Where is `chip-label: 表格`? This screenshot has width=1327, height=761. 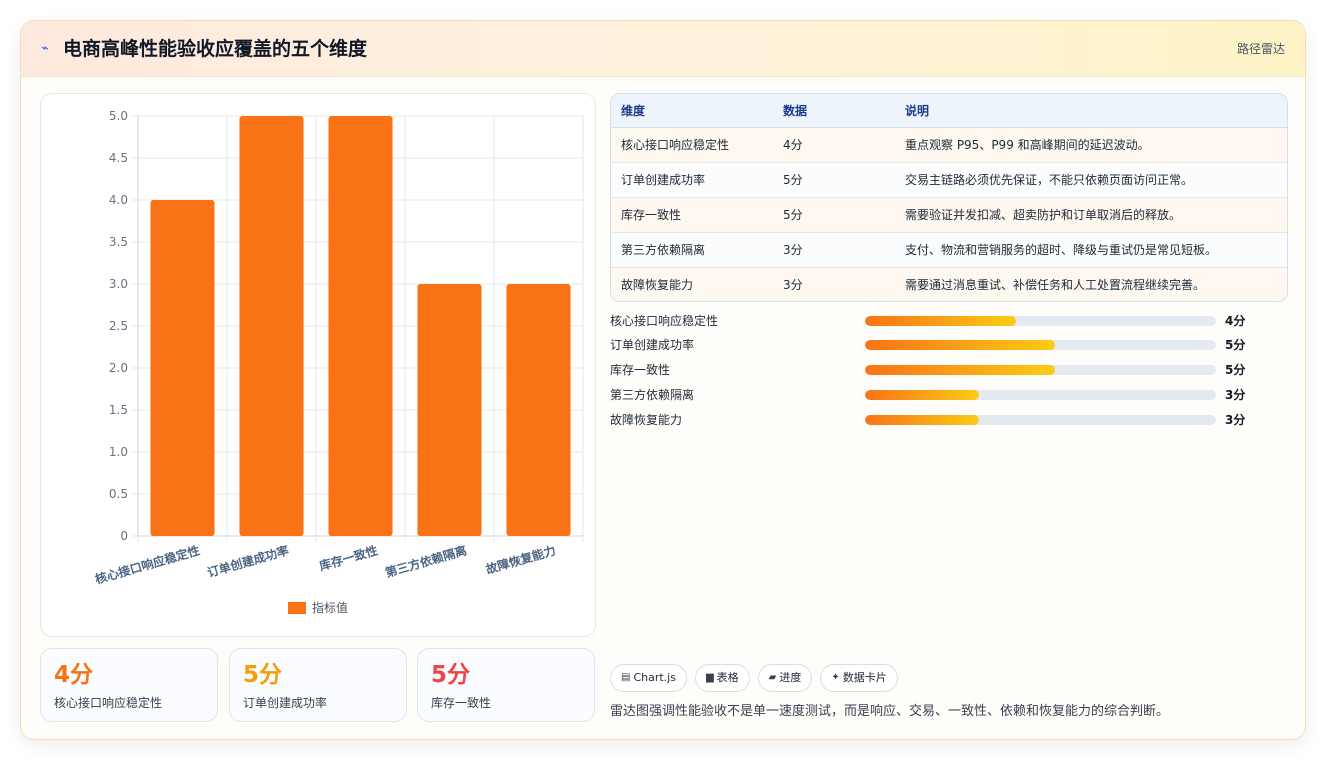
chip-label: 表格 is located at coordinates (727, 677).